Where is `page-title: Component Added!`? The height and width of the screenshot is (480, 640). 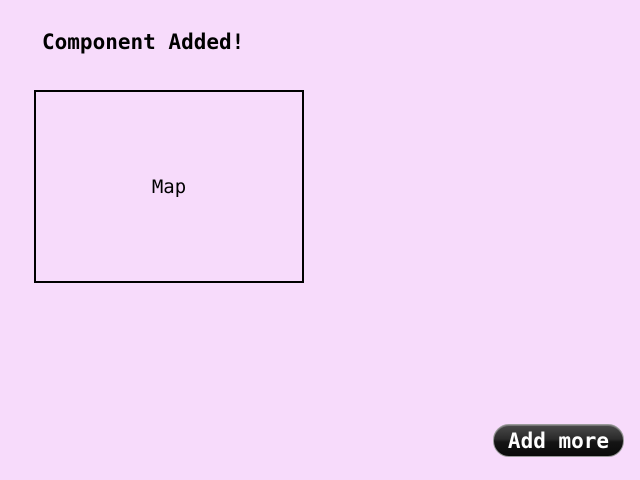
page-title: Component Added! is located at coordinates (143, 42).